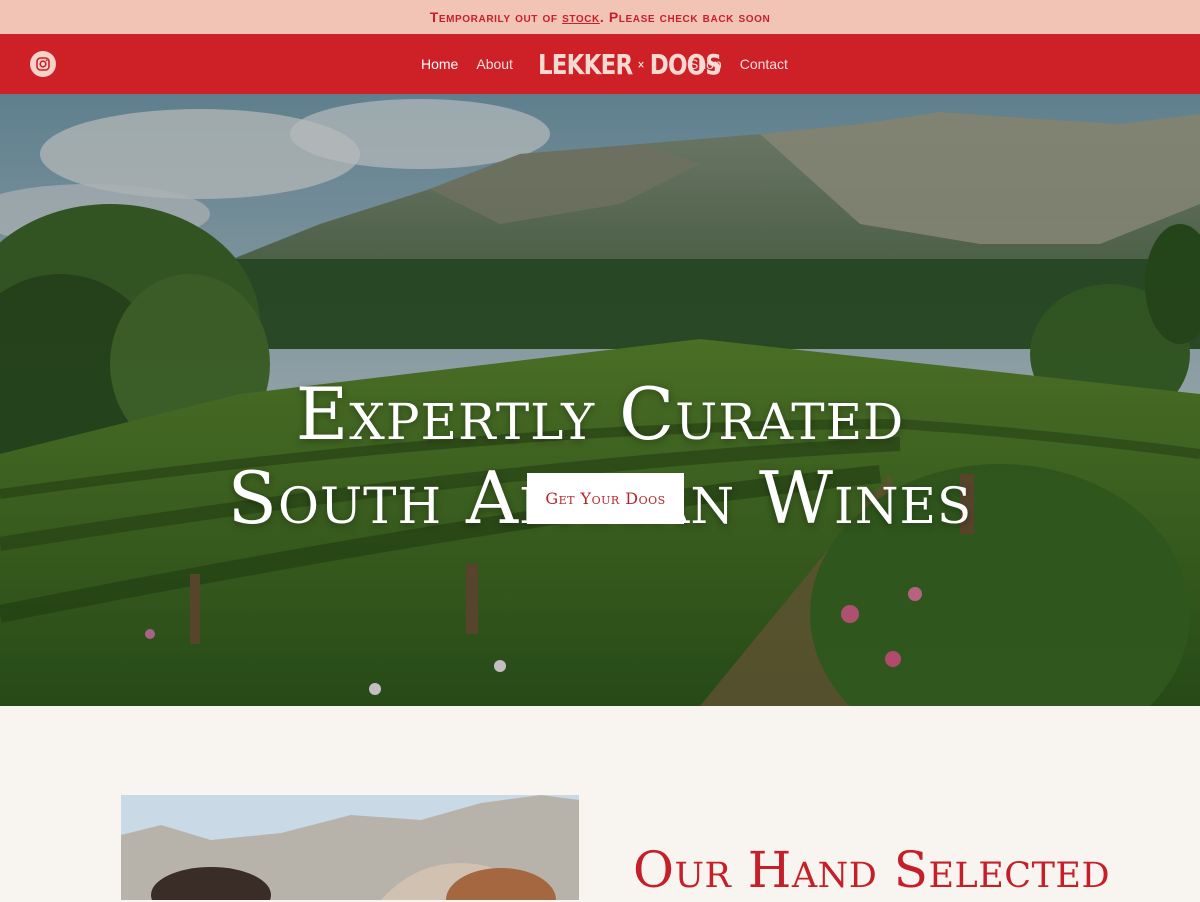 Image resolution: width=1200 pixels, height=902 pixels. Describe the element at coordinates (439, 64) in the screenshot. I see `nav-home-link: Home` at that location.